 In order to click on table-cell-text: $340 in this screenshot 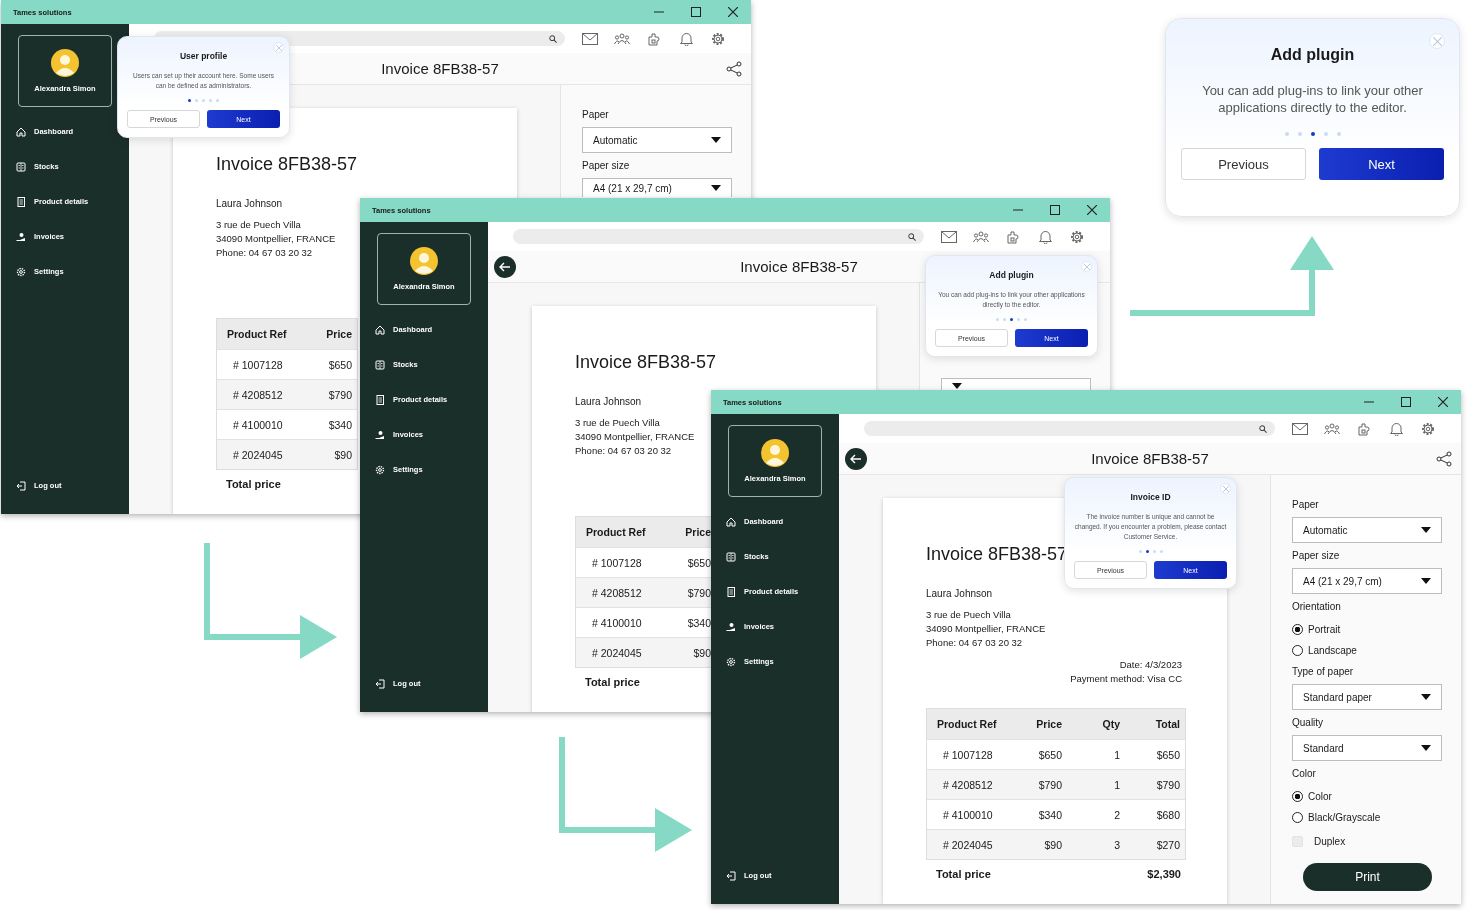, I will do `click(699, 622)`.